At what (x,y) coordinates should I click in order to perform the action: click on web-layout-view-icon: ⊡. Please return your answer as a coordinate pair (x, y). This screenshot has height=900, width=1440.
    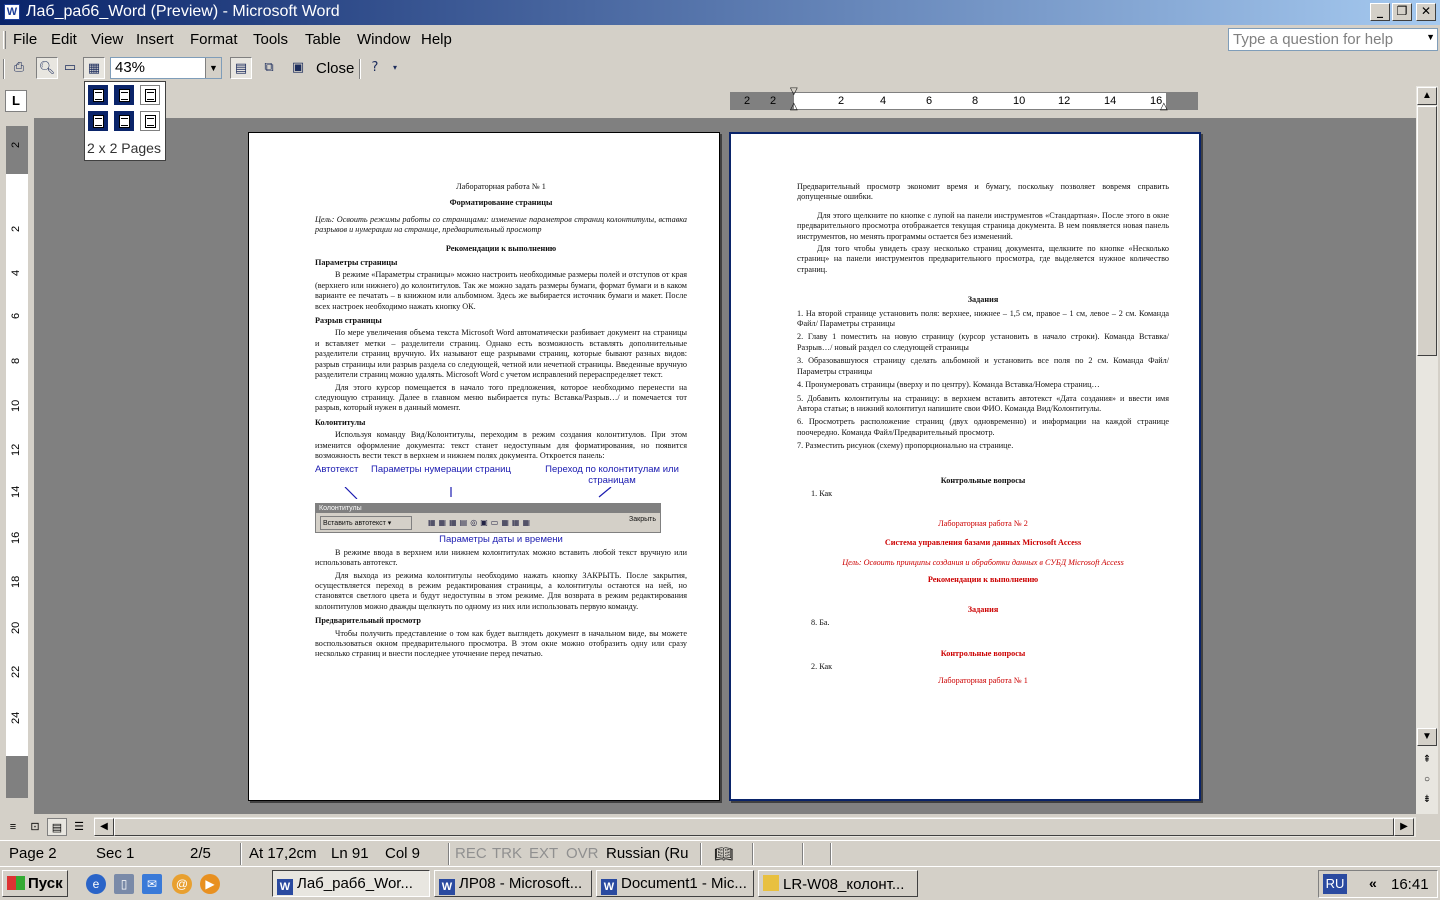
    Looking at the image, I should click on (35, 827).